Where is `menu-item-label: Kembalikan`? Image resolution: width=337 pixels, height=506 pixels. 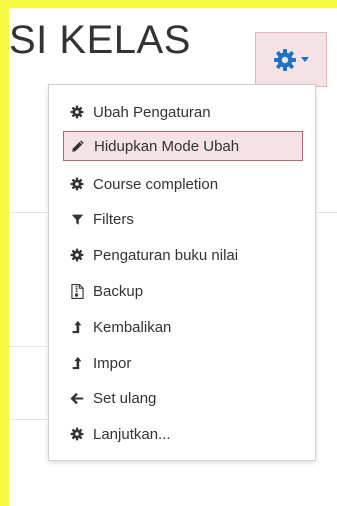 menu-item-label: Kembalikan is located at coordinates (132, 327).